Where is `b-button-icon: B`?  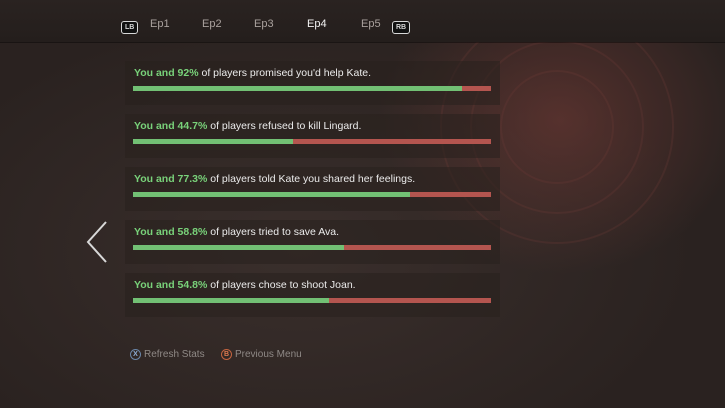 b-button-icon: B is located at coordinates (226, 354).